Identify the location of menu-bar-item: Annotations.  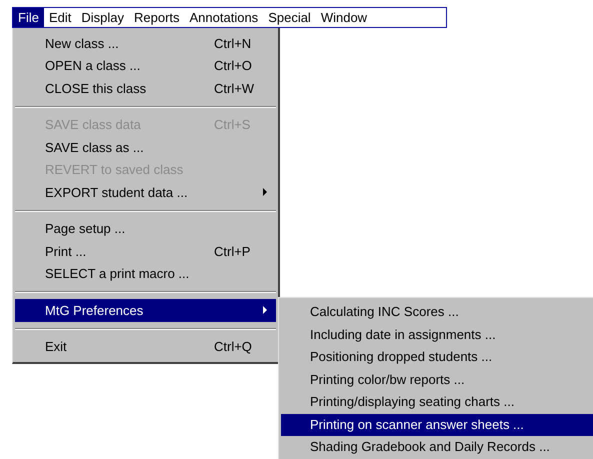
(224, 17).